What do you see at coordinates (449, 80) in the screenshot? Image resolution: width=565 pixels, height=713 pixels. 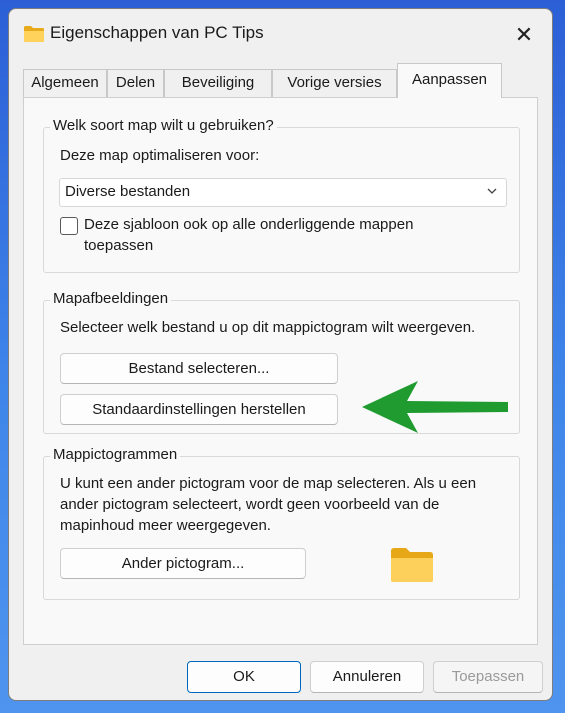 I see `tab-aanpassen: Aanpassen` at bounding box center [449, 80].